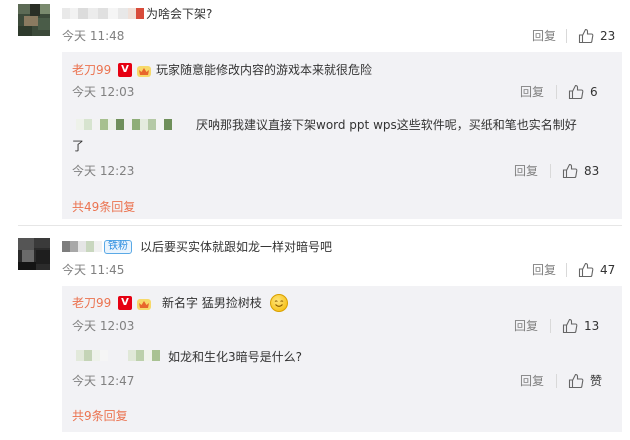 This screenshot has height=440, width=630. Describe the element at coordinates (103, 207) in the screenshot. I see `more-replies-link: 共49条回复` at that location.